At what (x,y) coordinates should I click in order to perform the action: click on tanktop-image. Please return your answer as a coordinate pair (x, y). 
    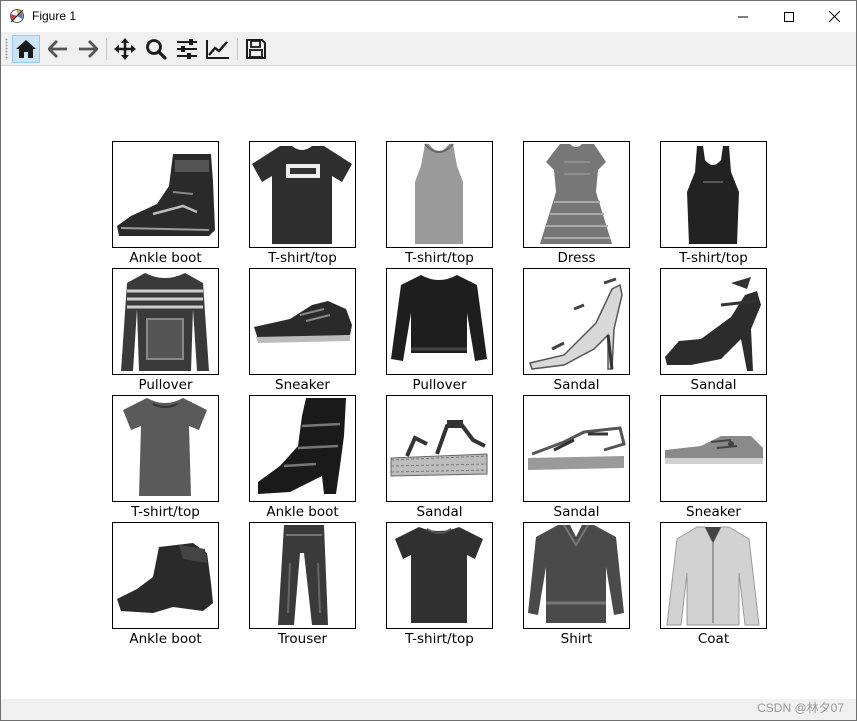
    Looking at the image, I should click on (439, 193).